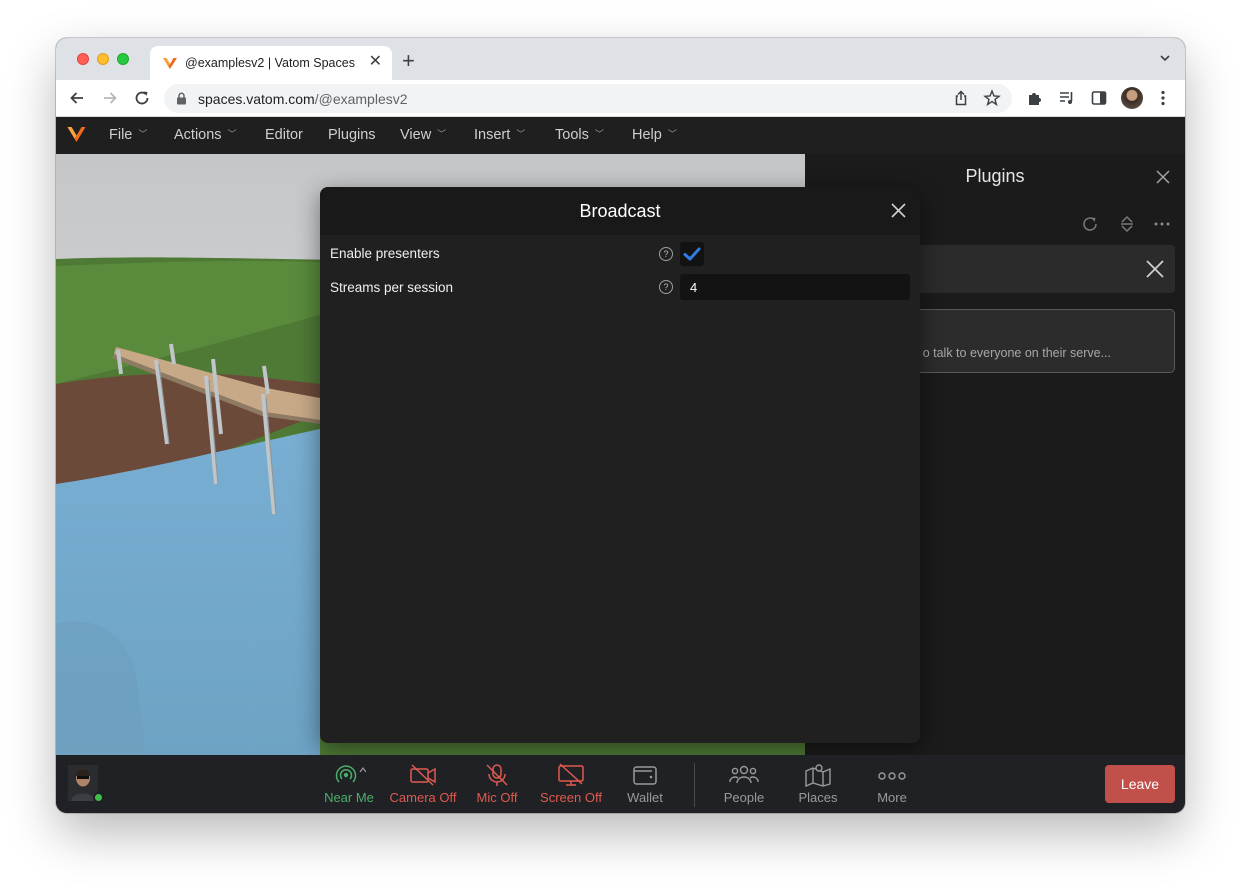 The width and height of the screenshot is (1241, 887). What do you see at coordinates (349, 784) in the screenshot?
I see `near-me-button: Near Me` at bounding box center [349, 784].